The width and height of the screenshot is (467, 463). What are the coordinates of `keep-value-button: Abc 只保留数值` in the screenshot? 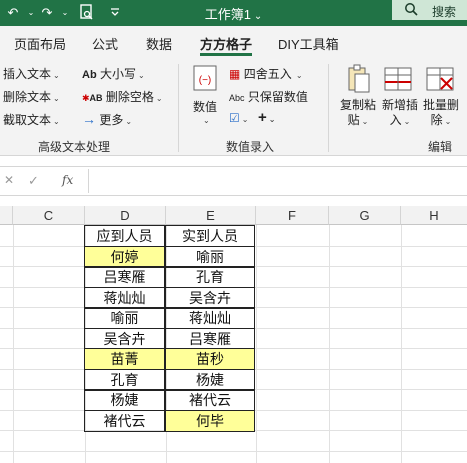 It's located at (268, 96).